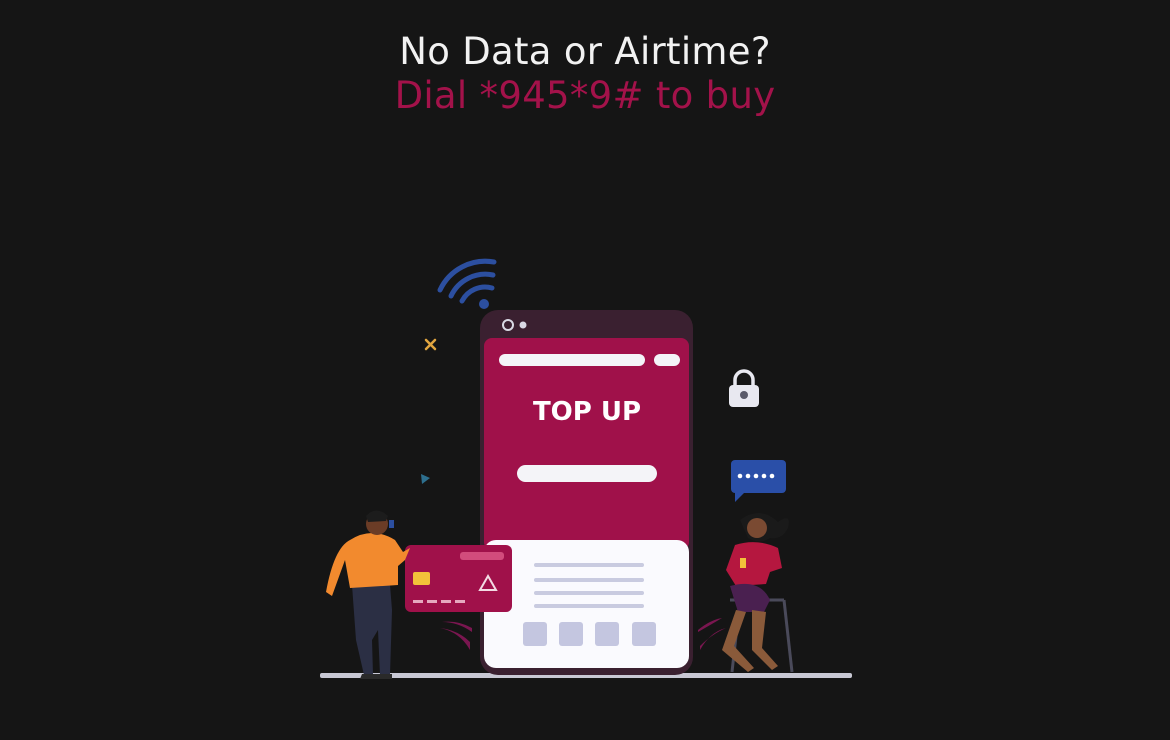 The height and width of the screenshot is (740, 1170). Describe the element at coordinates (758, 481) in the screenshot. I see `chat-bubble-icon` at that location.